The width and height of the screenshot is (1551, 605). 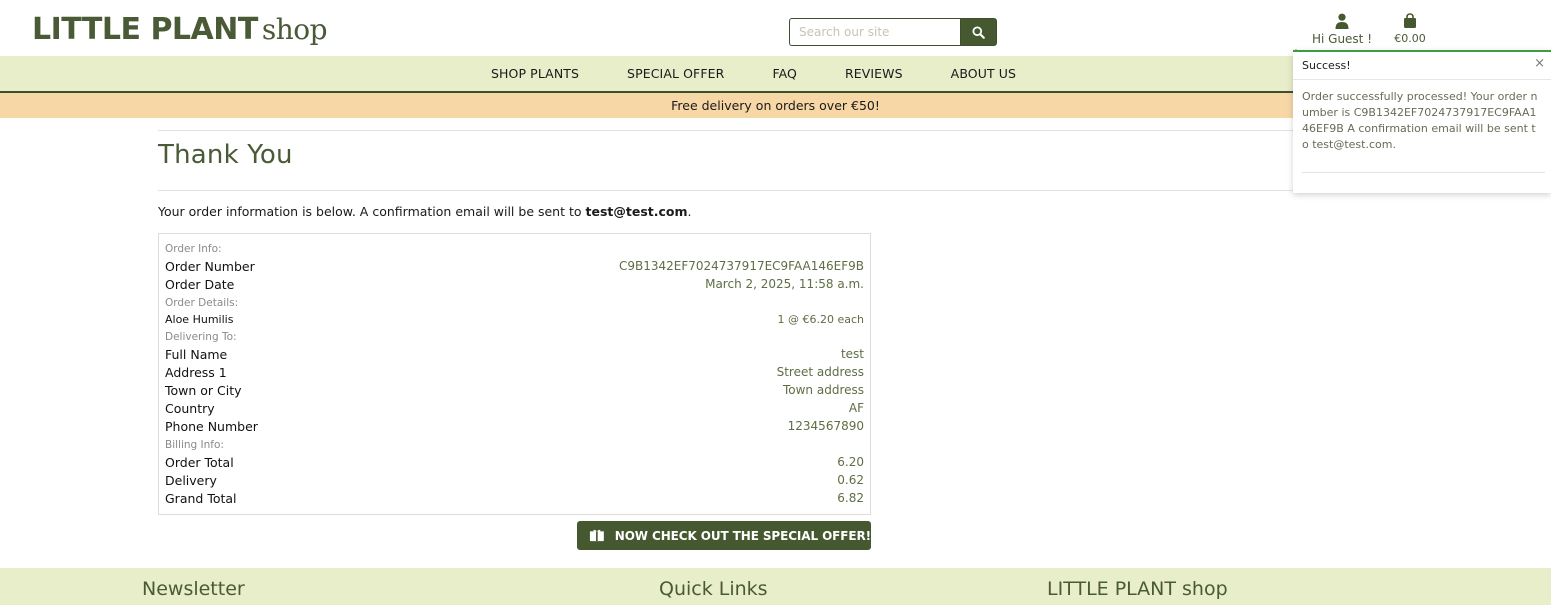 I want to click on grand-total-label: Grand Total, so click(x=201, y=498).